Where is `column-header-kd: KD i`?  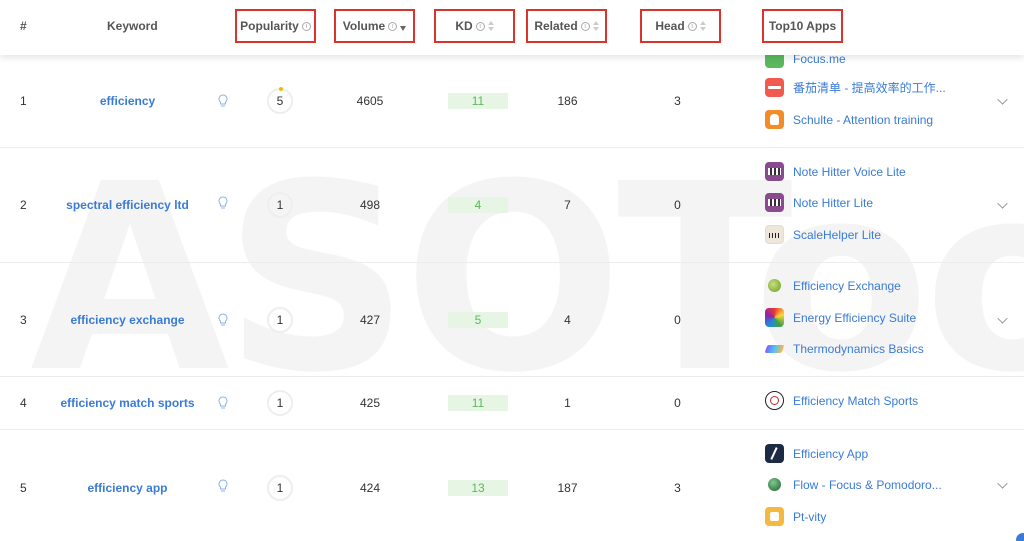 column-header-kd: KD i is located at coordinates (474, 26).